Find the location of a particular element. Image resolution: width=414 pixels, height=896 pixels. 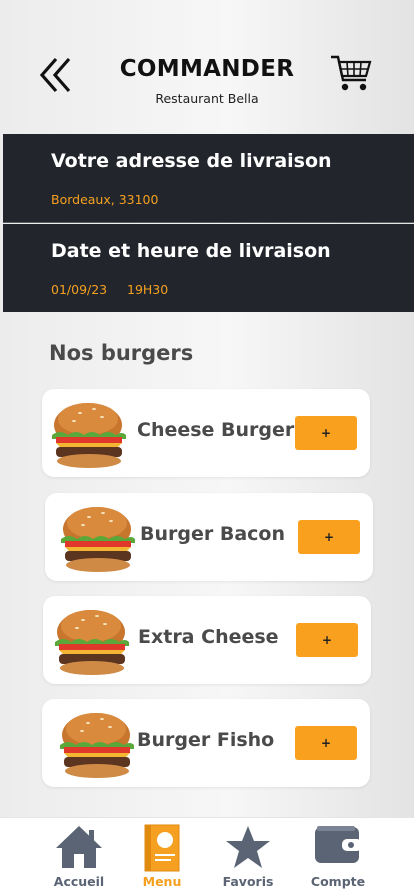

menu-item-name: Burger Fisho is located at coordinates (206, 740).